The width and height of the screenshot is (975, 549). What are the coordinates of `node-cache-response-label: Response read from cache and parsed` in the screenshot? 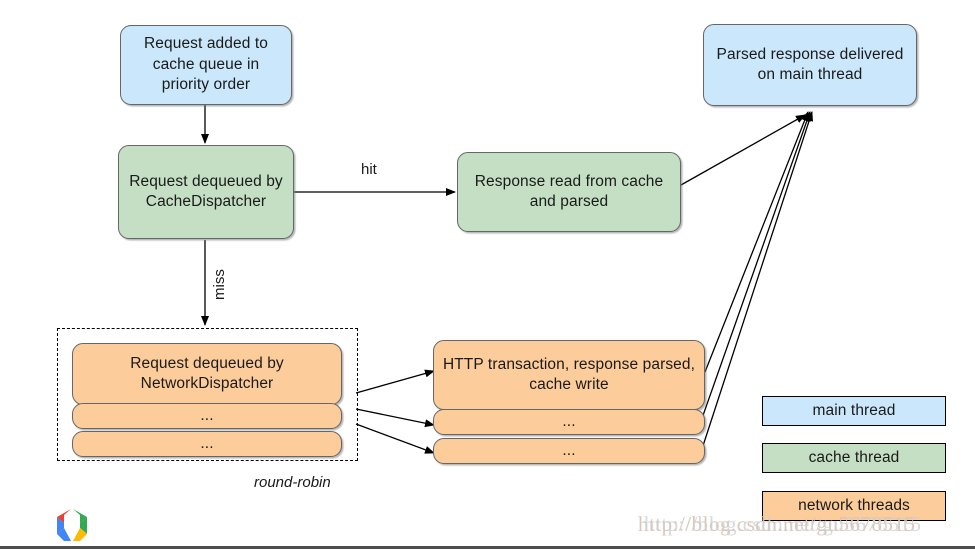 It's located at (569, 191).